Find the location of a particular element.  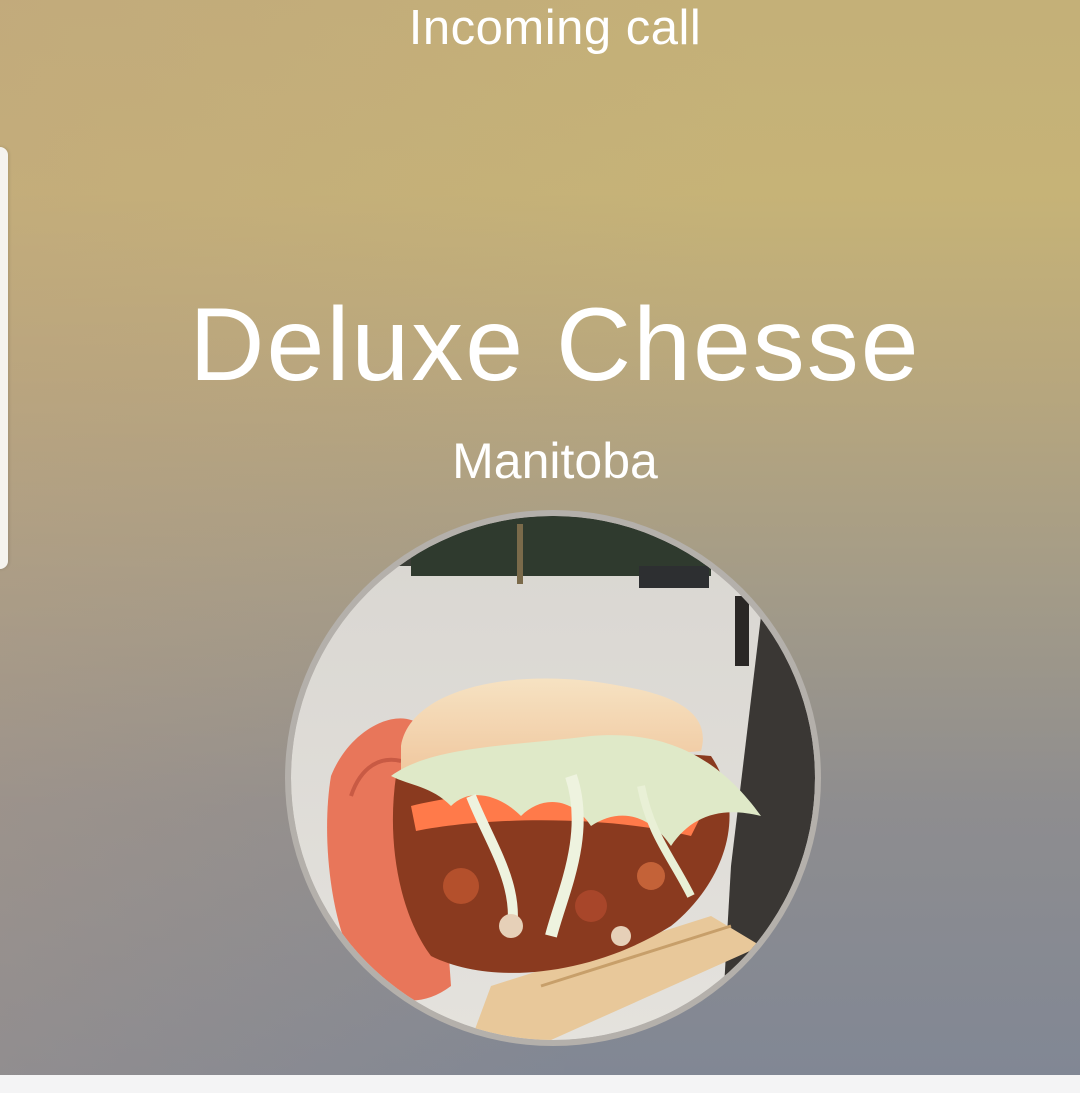

call-status-label: Incoming call is located at coordinates (555, 28).